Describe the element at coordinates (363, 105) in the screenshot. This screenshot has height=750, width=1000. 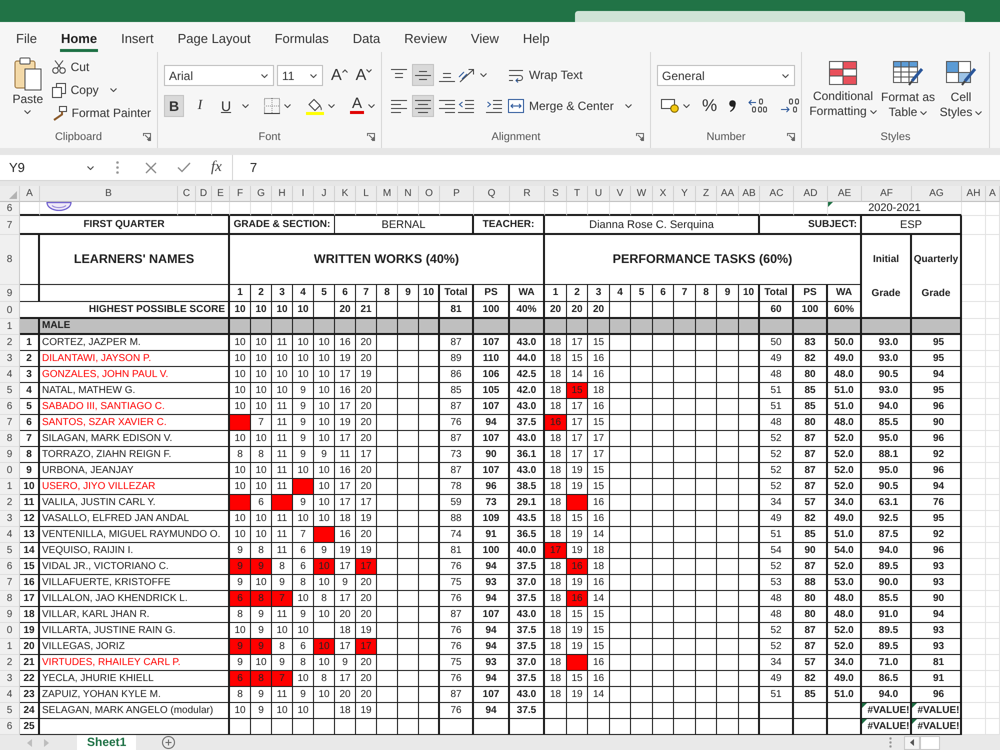
I see `font-color-button: A` at that location.